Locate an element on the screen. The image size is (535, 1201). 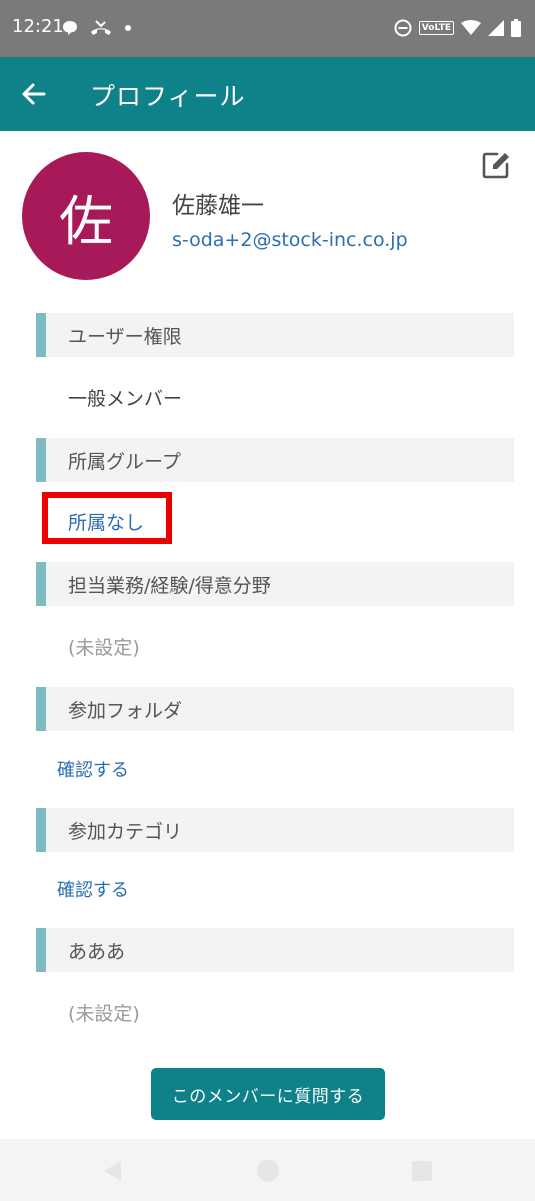
section-header-user-permission: ユーザー権限 is located at coordinates (275, 335).